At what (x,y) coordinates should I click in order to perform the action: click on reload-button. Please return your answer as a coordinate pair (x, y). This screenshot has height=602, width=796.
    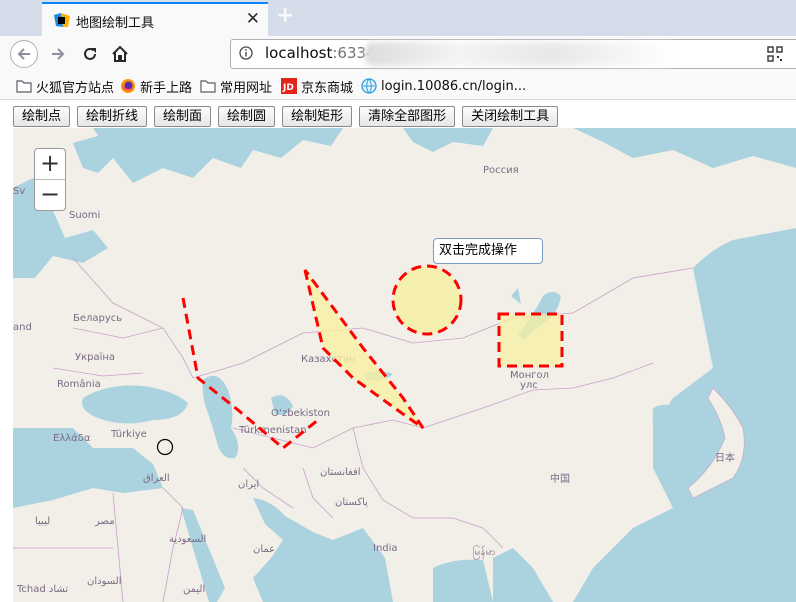
    Looking at the image, I should click on (90, 54).